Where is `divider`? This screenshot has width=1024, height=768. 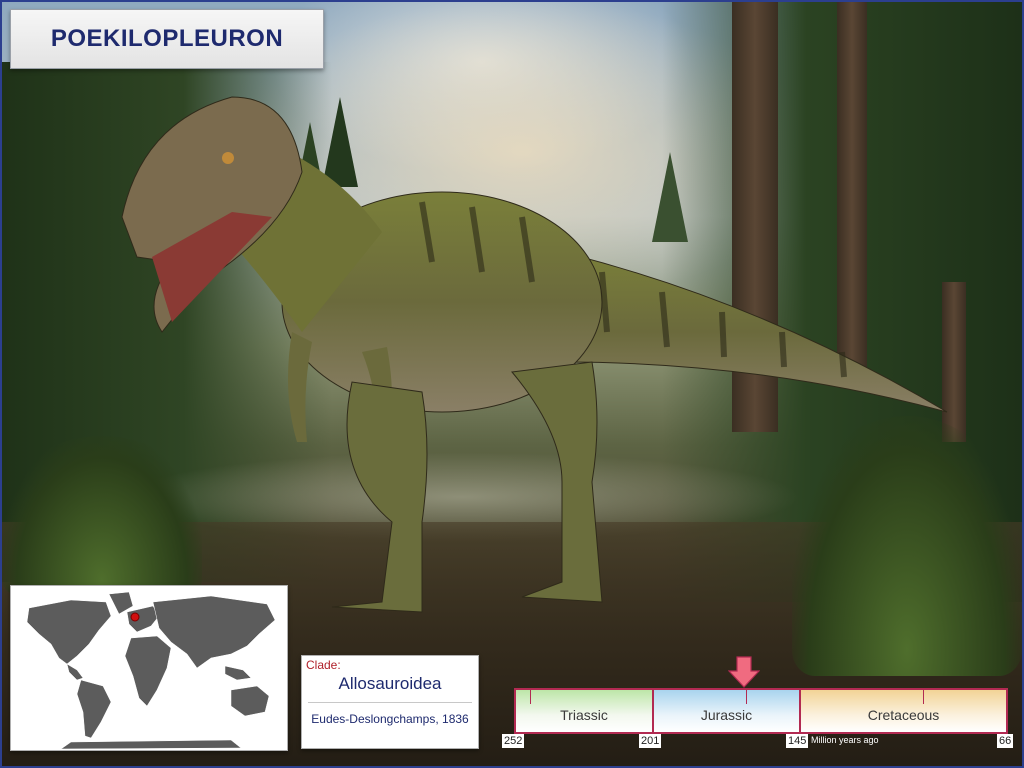
divider is located at coordinates (390, 702).